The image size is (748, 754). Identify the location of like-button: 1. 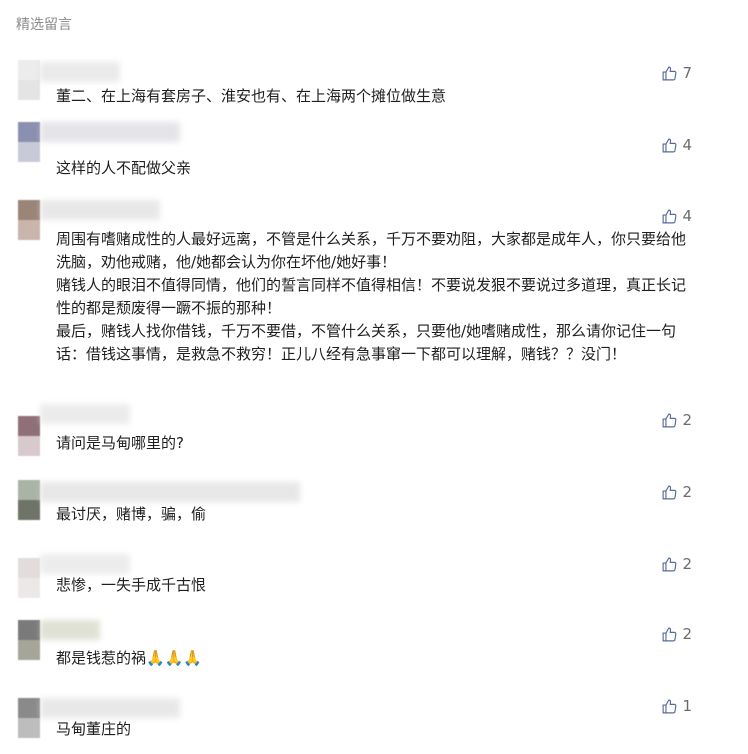
(676, 706).